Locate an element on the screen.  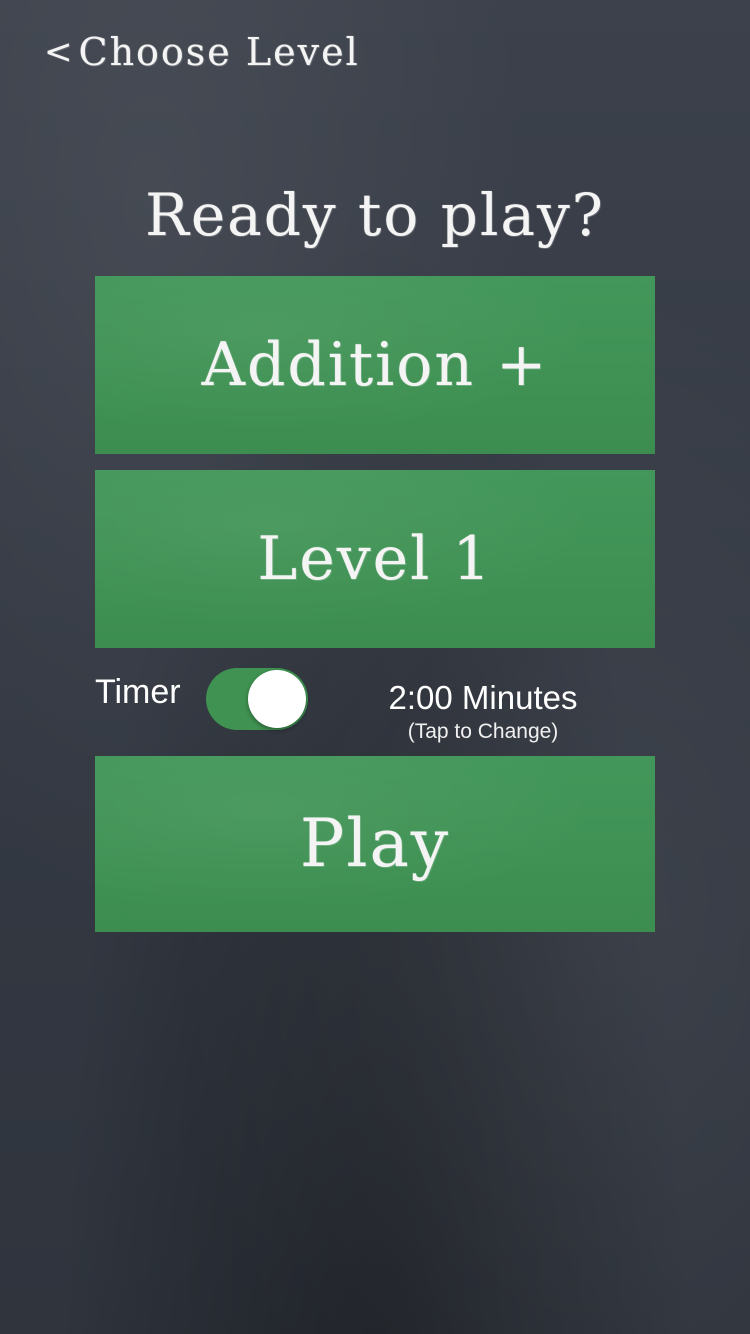
timer-toggle is located at coordinates (257, 699).